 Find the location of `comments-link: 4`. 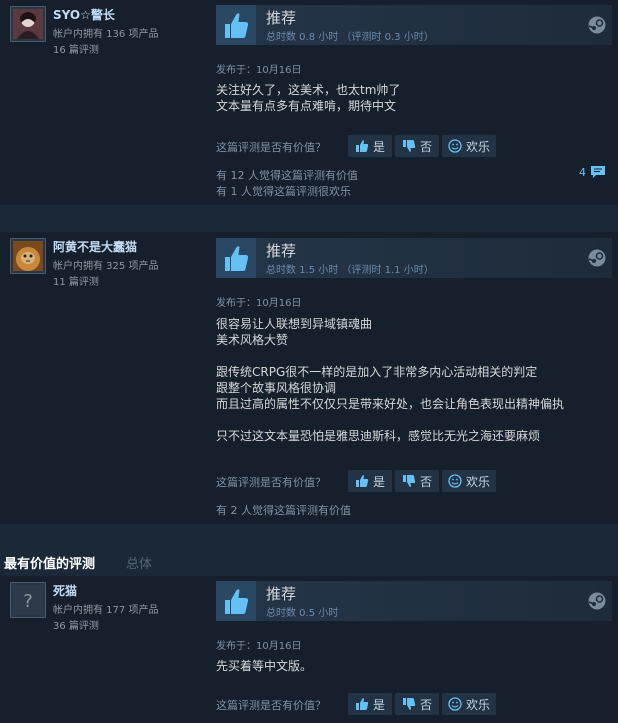

comments-link: 4 is located at coordinates (592, 172).